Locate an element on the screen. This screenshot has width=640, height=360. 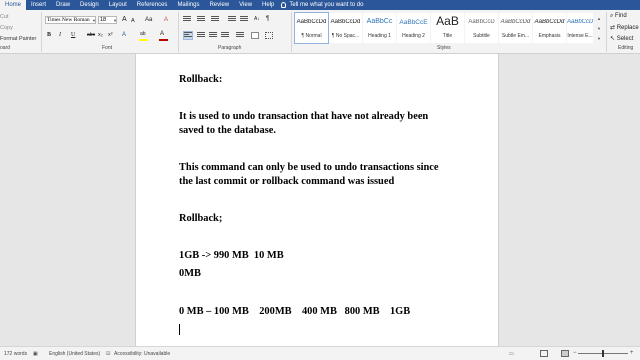
increase-indent-icon is located at coordinates (244, 19).